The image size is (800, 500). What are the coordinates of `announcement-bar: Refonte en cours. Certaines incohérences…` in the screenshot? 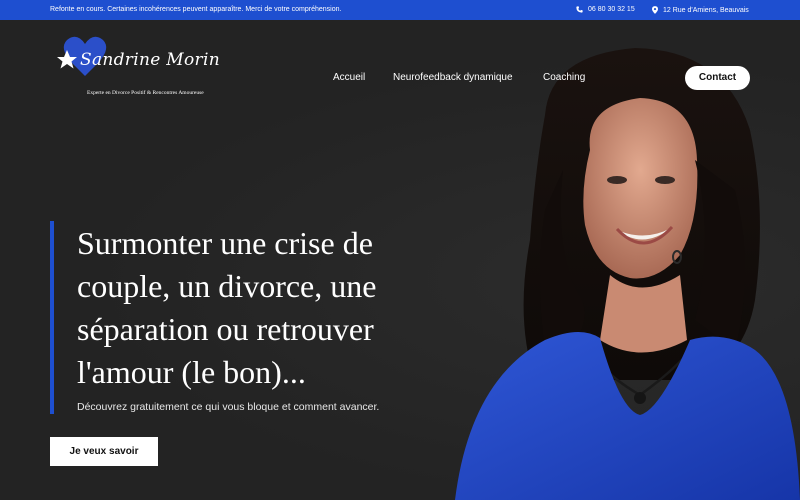 It's located at (400, 10).